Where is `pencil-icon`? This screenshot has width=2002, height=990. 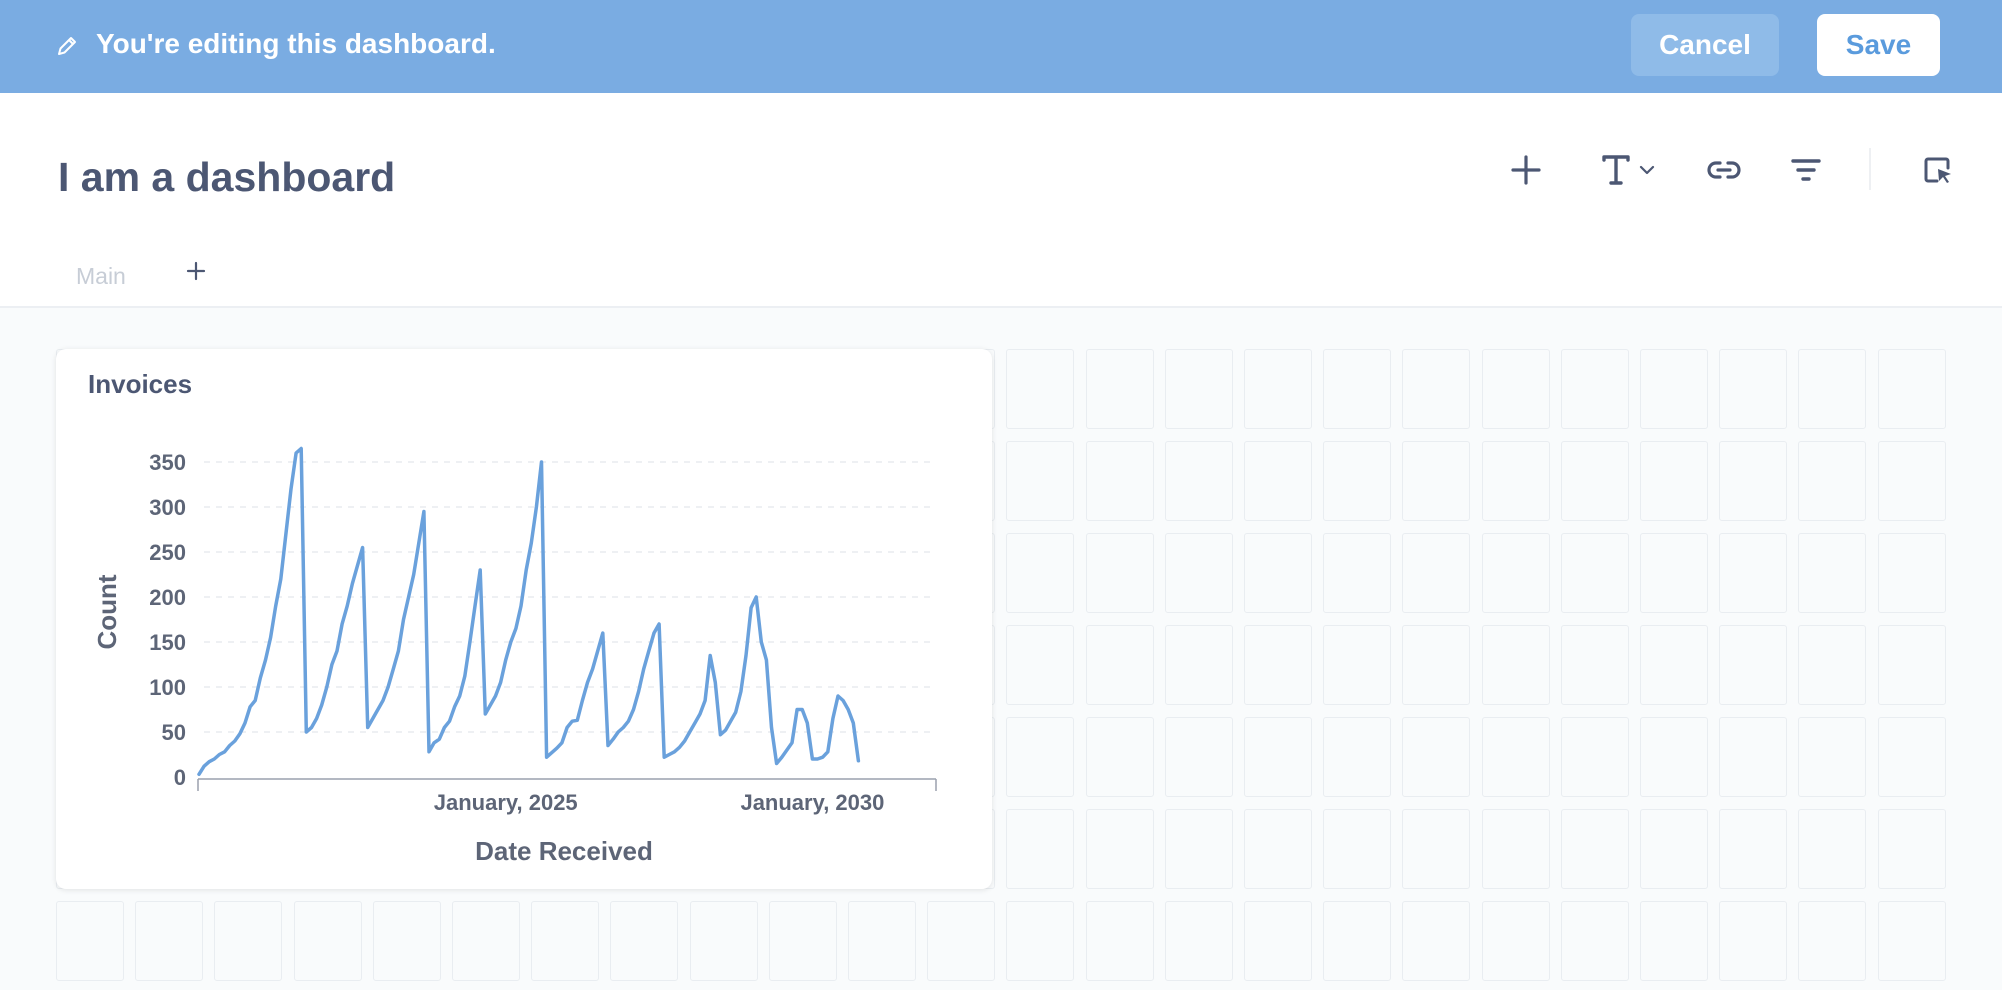 pencil-icon is located at coordinates (67, 46).